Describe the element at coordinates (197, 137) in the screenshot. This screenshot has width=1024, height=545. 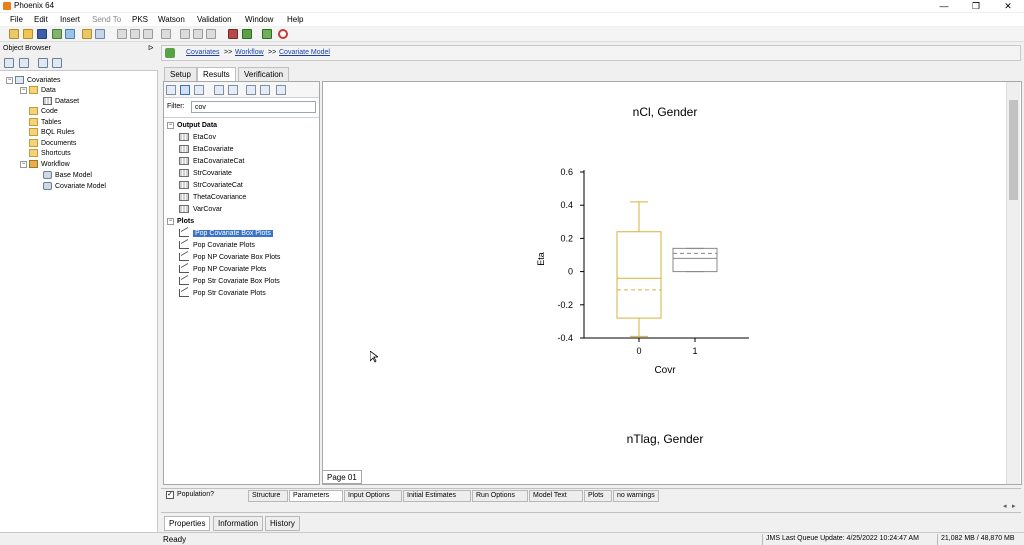
I see `results-item: EtaCov` at that location.